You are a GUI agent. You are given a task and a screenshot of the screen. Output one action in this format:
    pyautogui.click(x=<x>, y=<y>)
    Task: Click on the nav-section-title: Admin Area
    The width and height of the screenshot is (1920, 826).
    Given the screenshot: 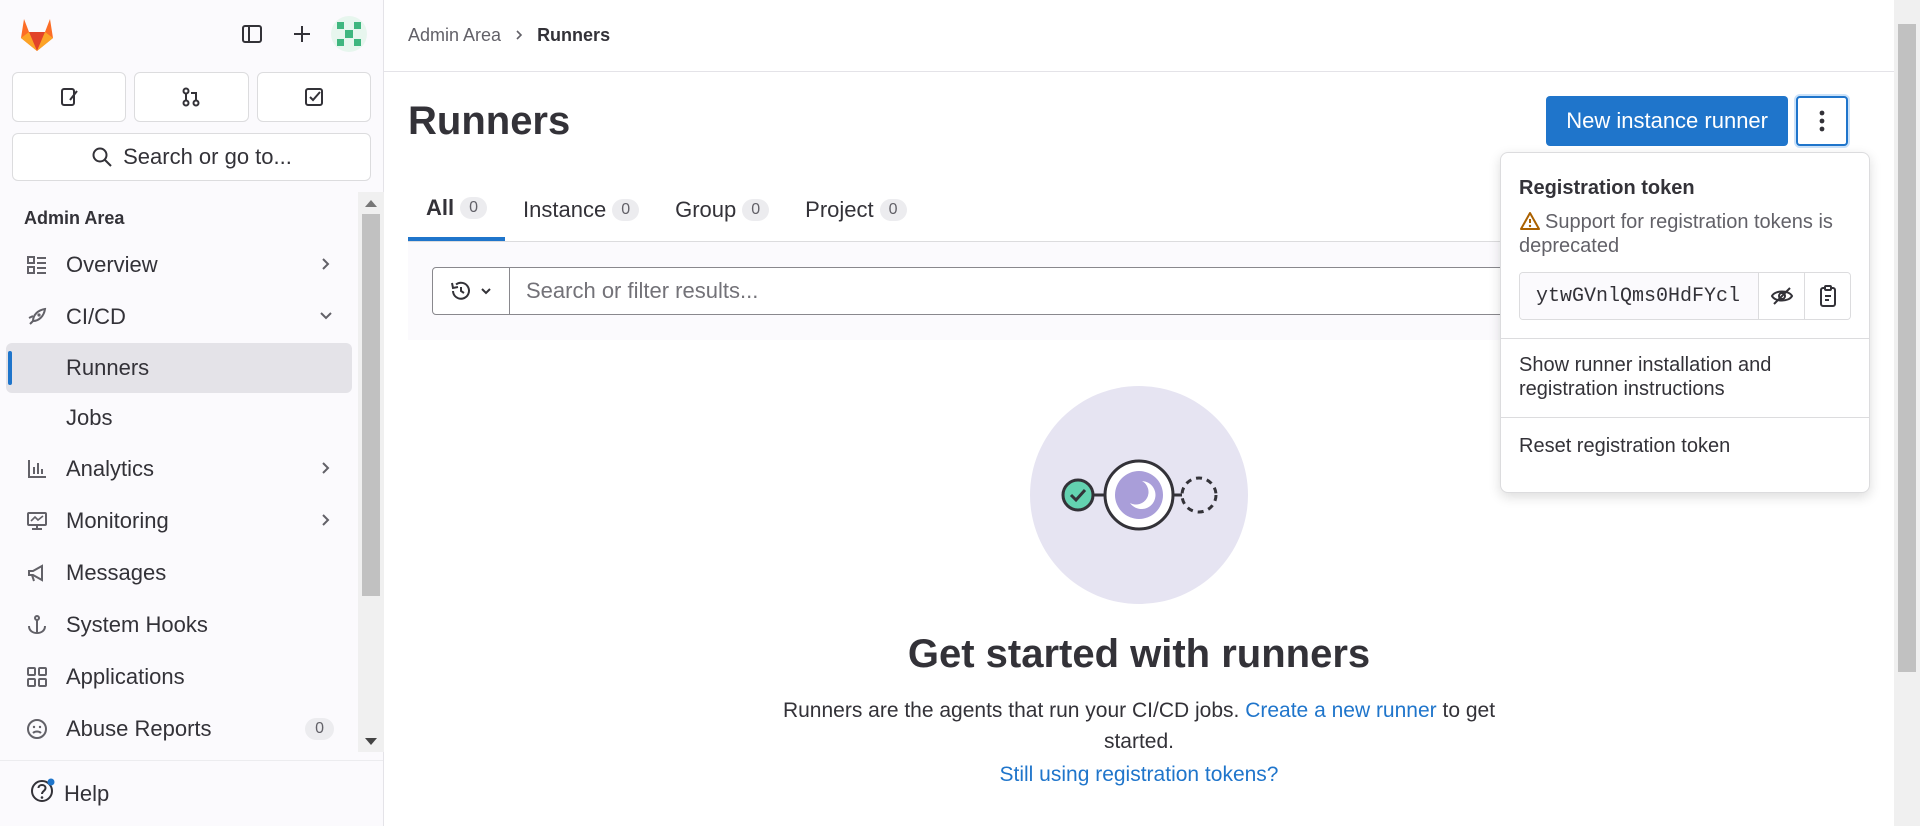 What is the action you would take?
    pyautogui.click(x=74, y=218)
    